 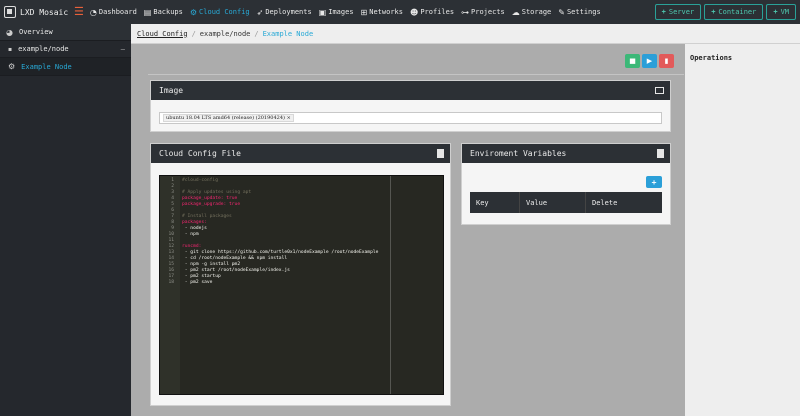 What do you see at coordinates (532, 12) in the screenshot?
I see `nav-storage: ☁ Storage` at bounding box center [532, 12].